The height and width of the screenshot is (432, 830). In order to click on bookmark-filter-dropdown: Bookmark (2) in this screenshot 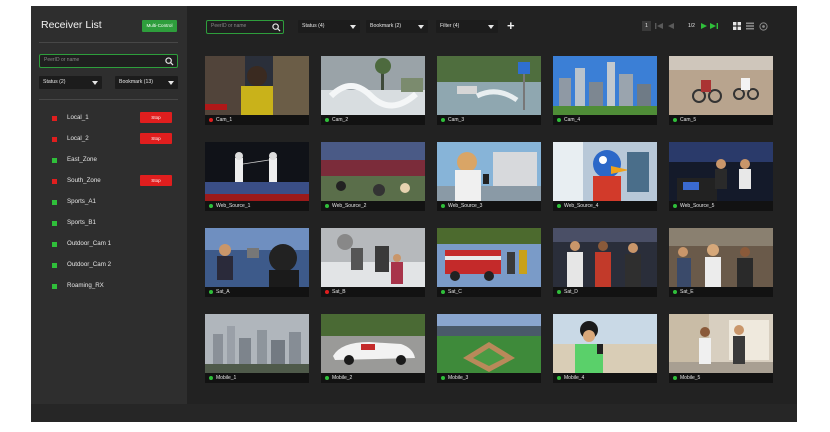, I will do `click(397, 26)`.